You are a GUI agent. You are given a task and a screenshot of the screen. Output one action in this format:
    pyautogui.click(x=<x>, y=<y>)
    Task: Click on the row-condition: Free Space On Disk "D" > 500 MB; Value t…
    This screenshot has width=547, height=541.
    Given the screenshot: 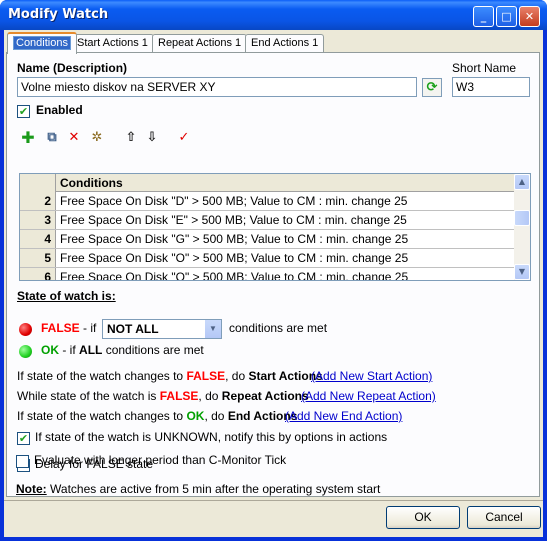 What is the action you would take?
    pyautogui.click(x=234, y=201)
    